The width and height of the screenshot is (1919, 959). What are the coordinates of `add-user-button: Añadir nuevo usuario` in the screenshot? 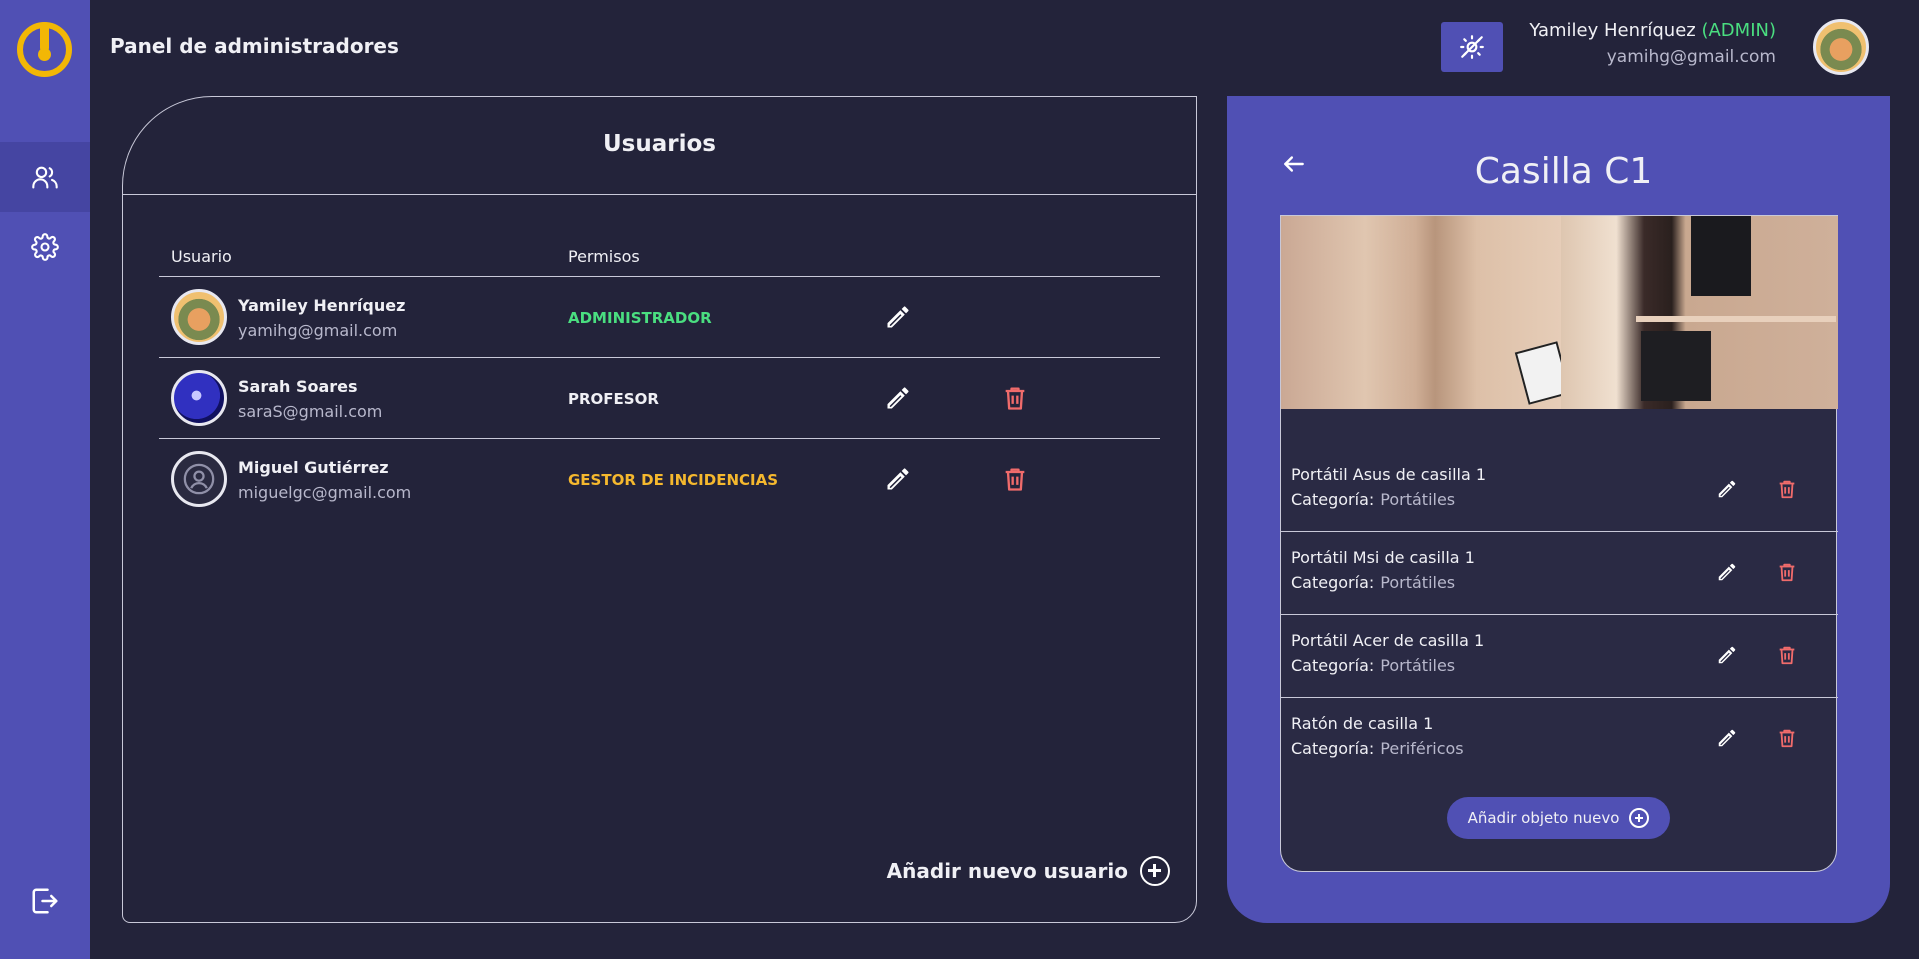 It's located at (1028, 871).